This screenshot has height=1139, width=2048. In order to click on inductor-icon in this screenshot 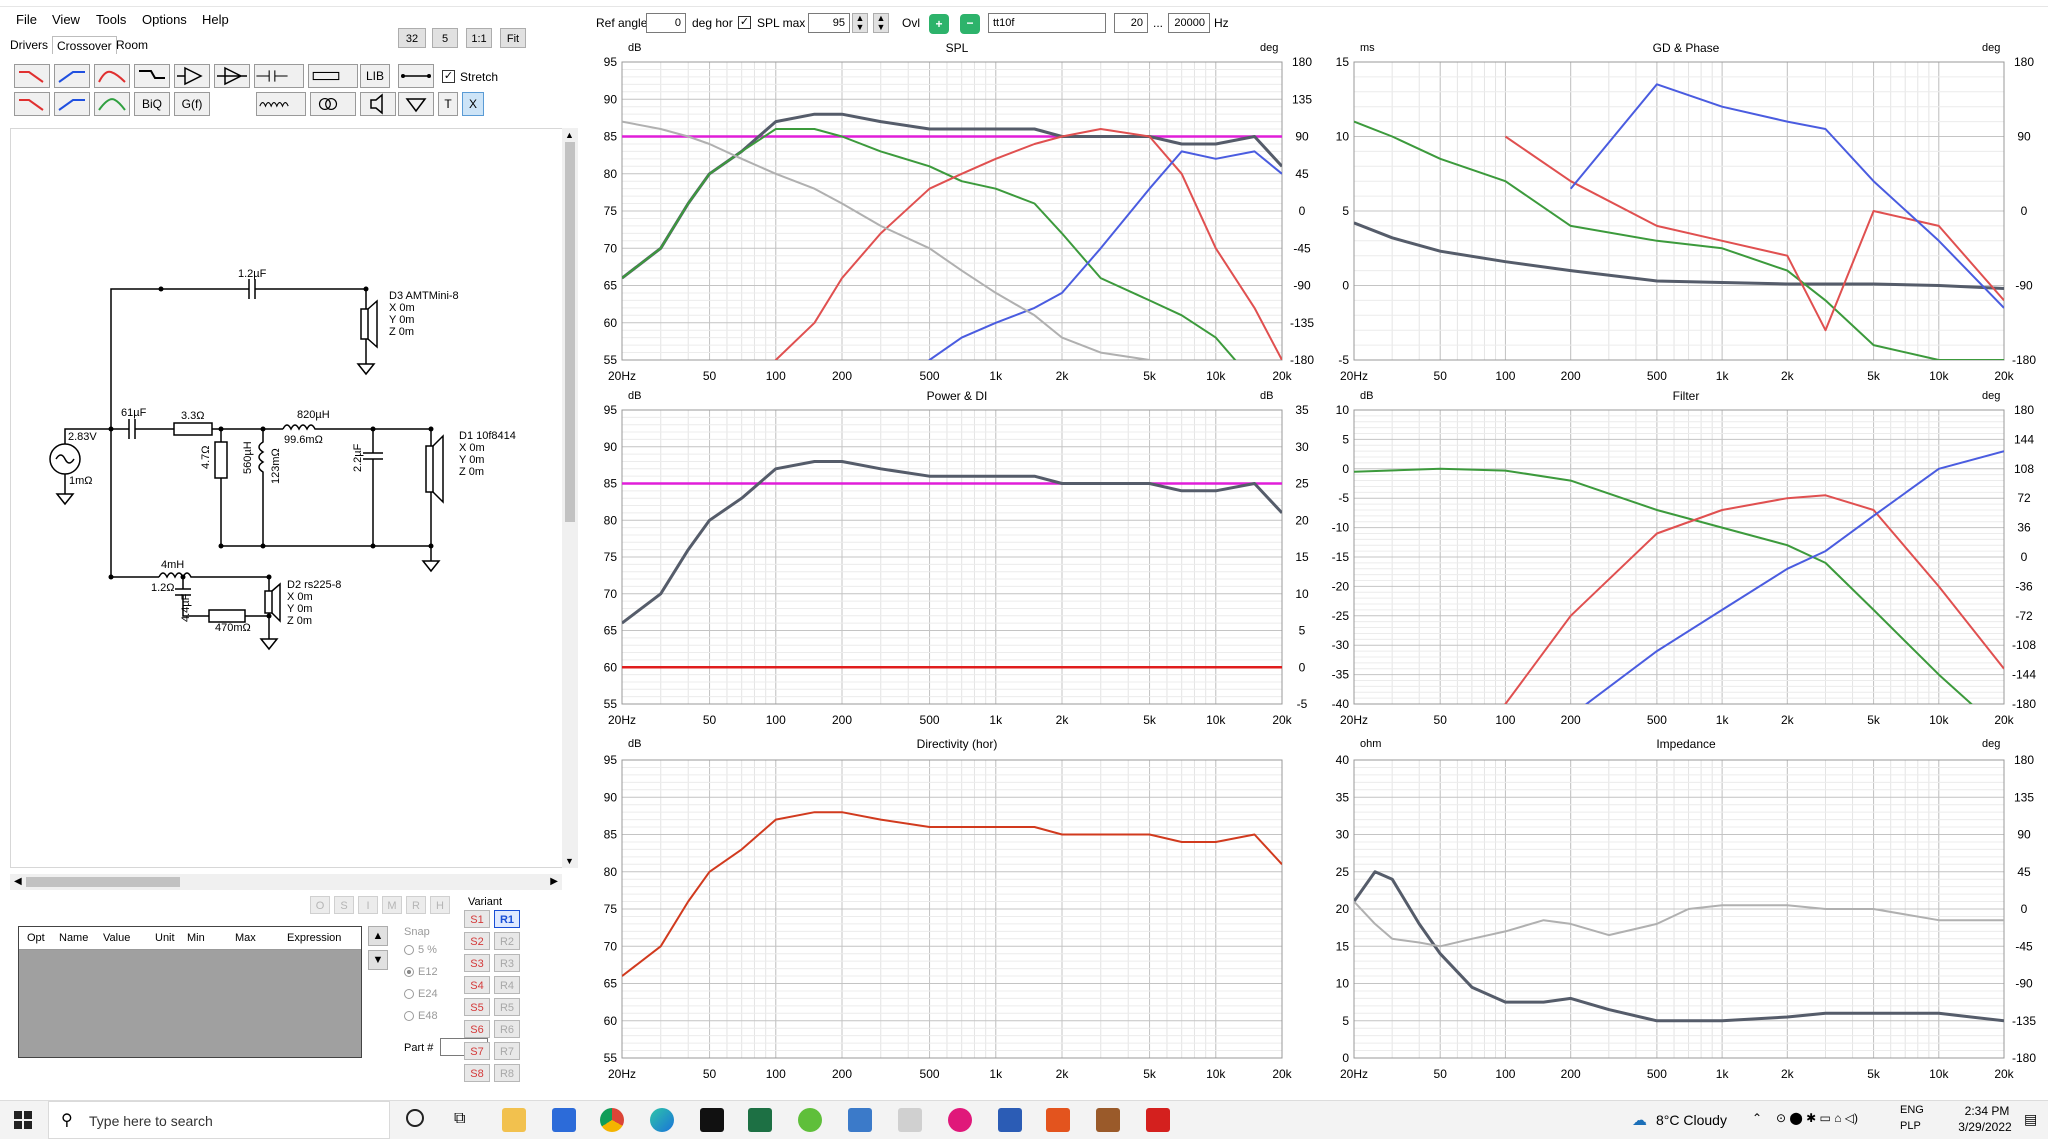, I will do `click(281, 104)`.